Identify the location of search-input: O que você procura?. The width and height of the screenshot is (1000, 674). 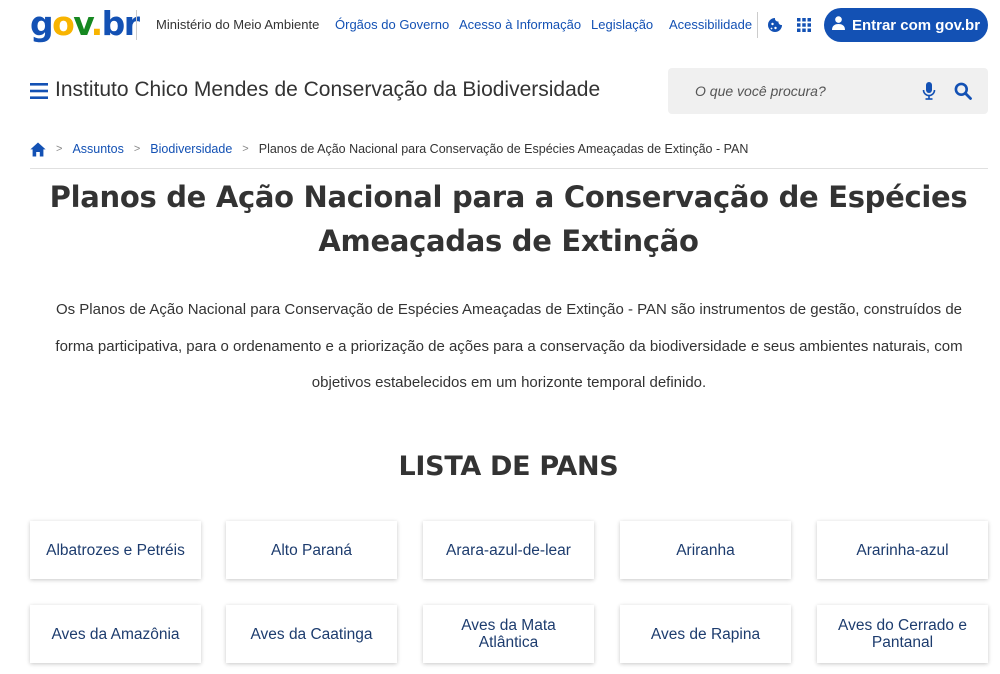
(760, 91).